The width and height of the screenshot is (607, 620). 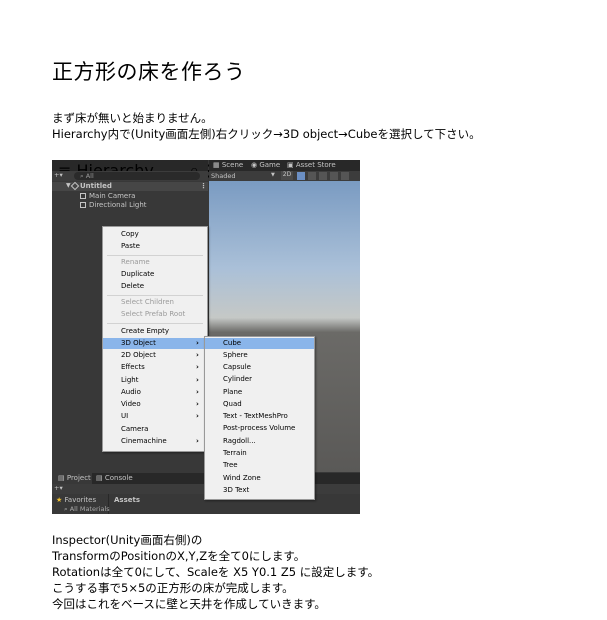 I want to click on submenu-item-tree: Tree, so click(x=259, y=465).